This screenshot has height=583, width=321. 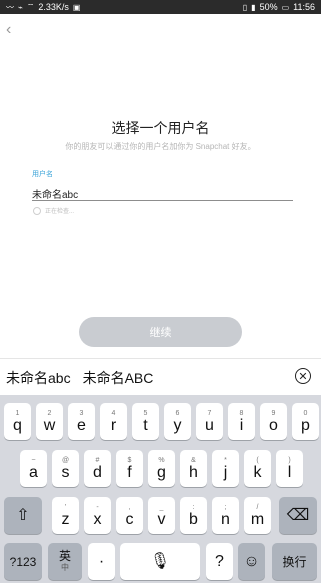 I want to click on key-w-label: w, so click(x=49, y=425).